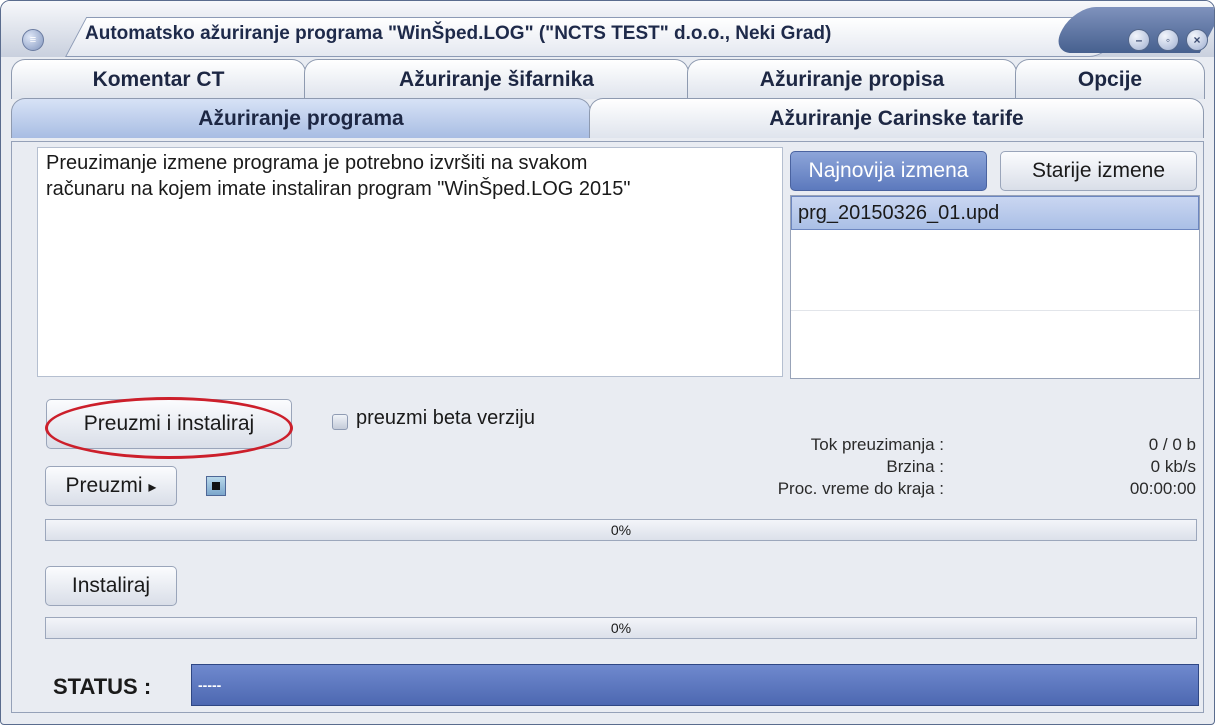  Describe the element at coordinates (1168, 40) in the screenshot. I see `restore-icon: ◦` at that location.